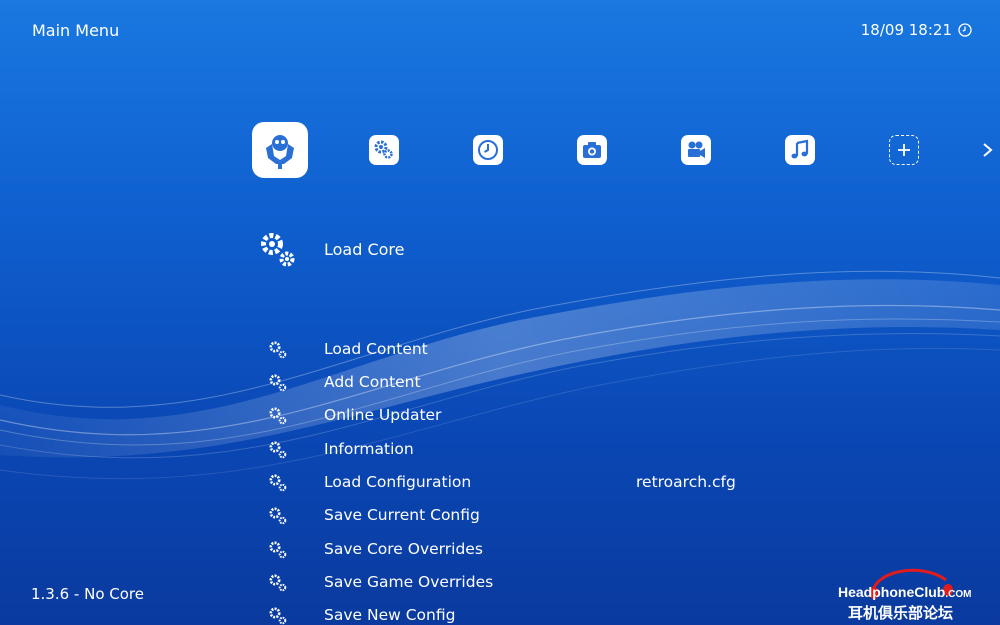  What do you see at coordinates (548, 483) in the screenshot?
I see `menu-item-load-configuration: Load Configuration retroarch.cfg` at bounding box center [548, 483].